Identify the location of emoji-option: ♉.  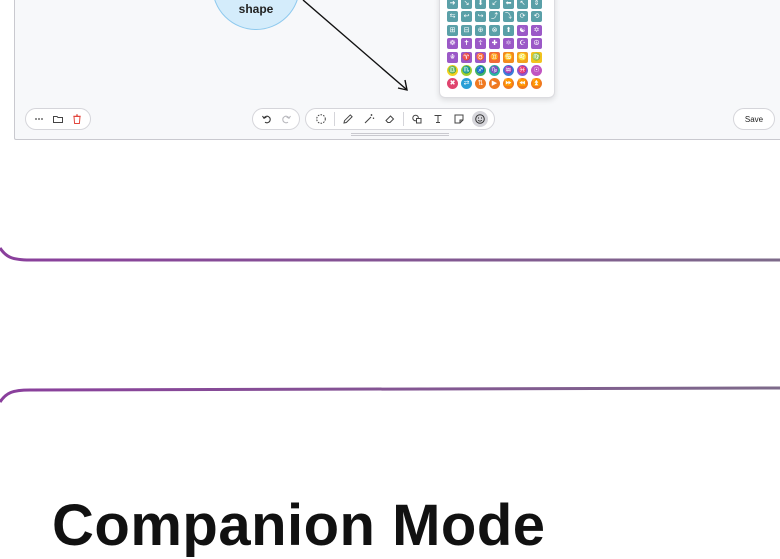
(480, 57).